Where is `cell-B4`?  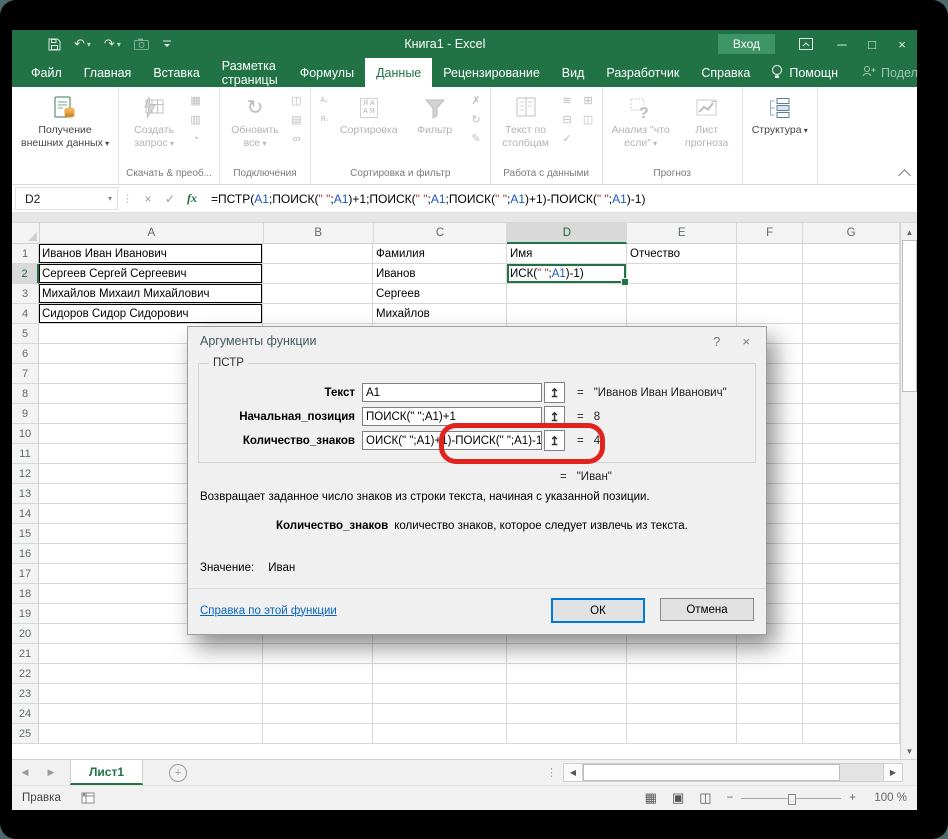 cell-B4 is located at coordinates (318, 314).